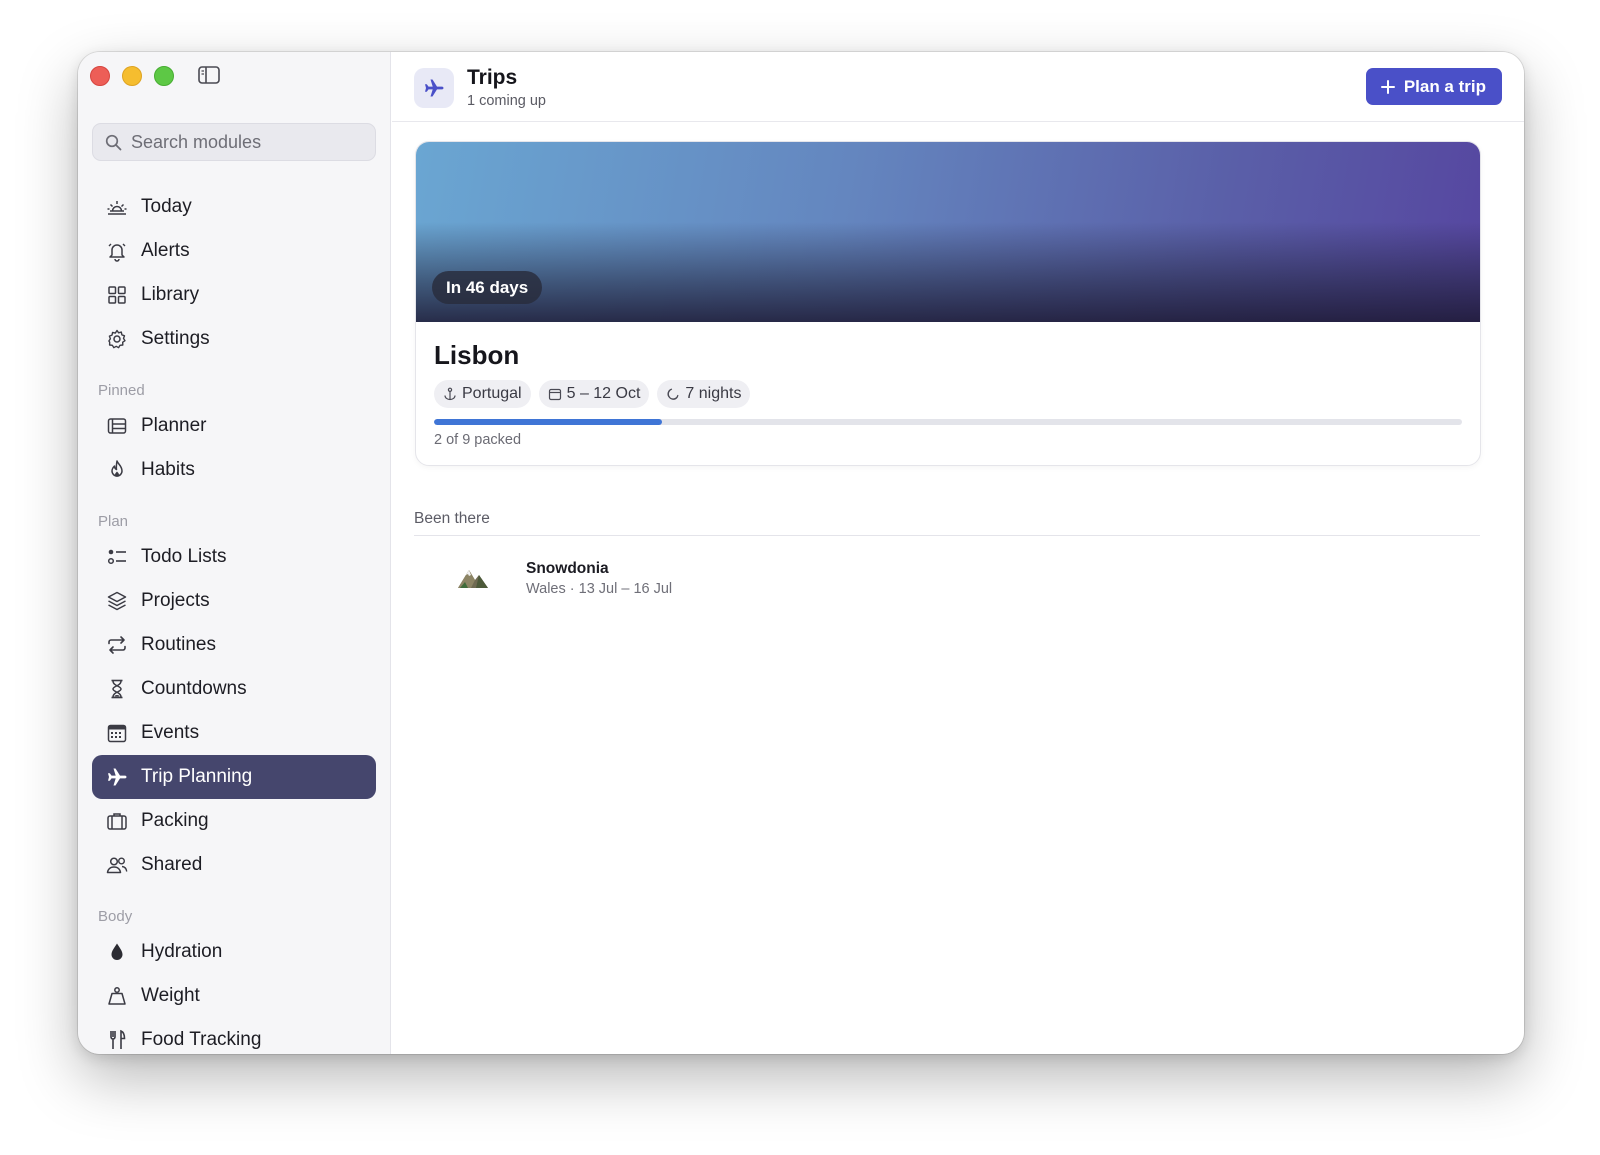  I want to click on sidebar-item-weight: Weight, so click(234, 996).